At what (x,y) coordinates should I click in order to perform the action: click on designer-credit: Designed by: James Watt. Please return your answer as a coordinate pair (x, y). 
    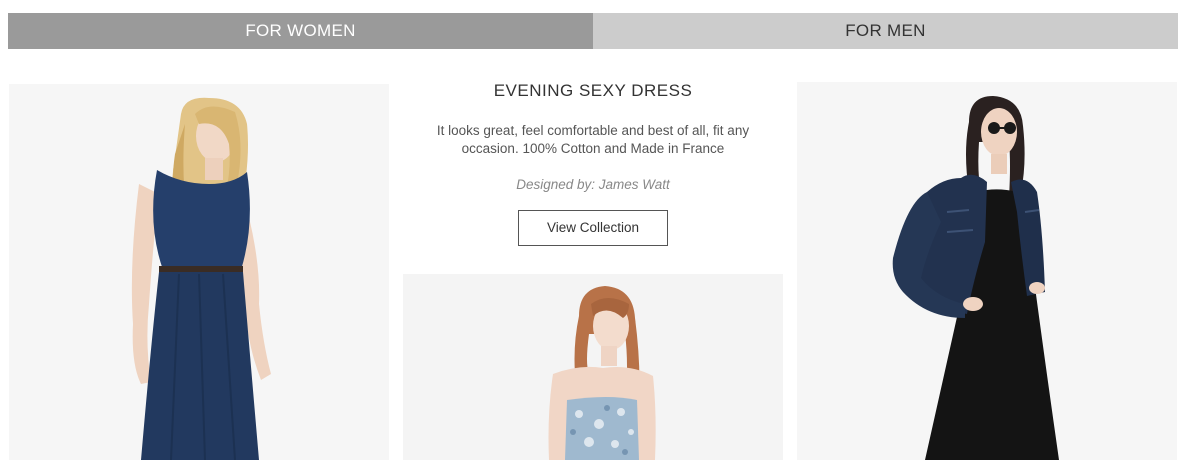
    Looking at the image, I should click on (593, 184).